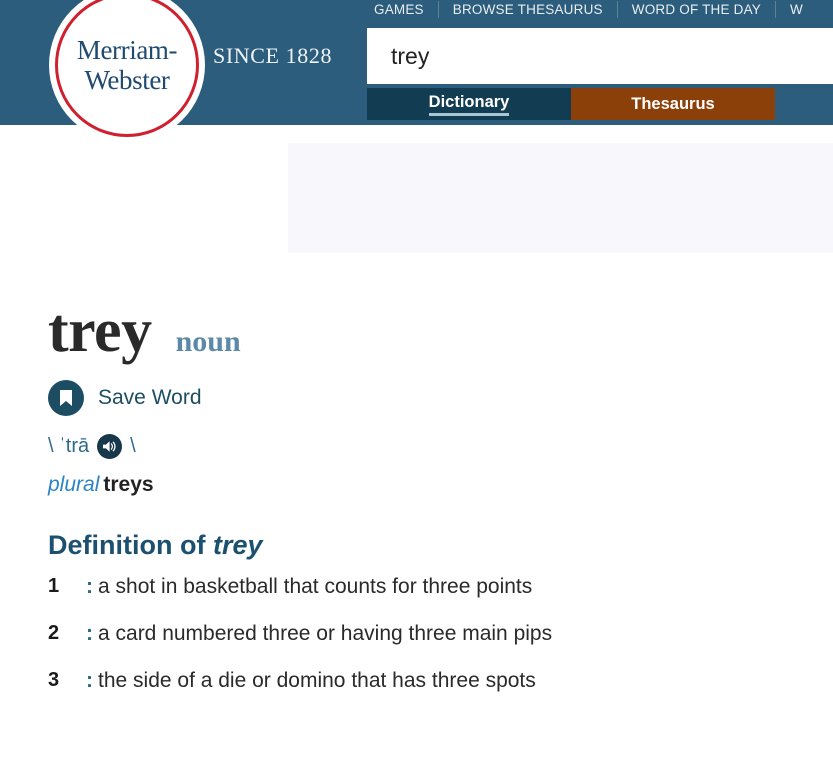 Image resolution: width=833 pixels, height=778 pixels. What do you see at coordinates (128, 484) in the screenshot?
I see `inflection-value: treys` at bounding box center [128, 484].